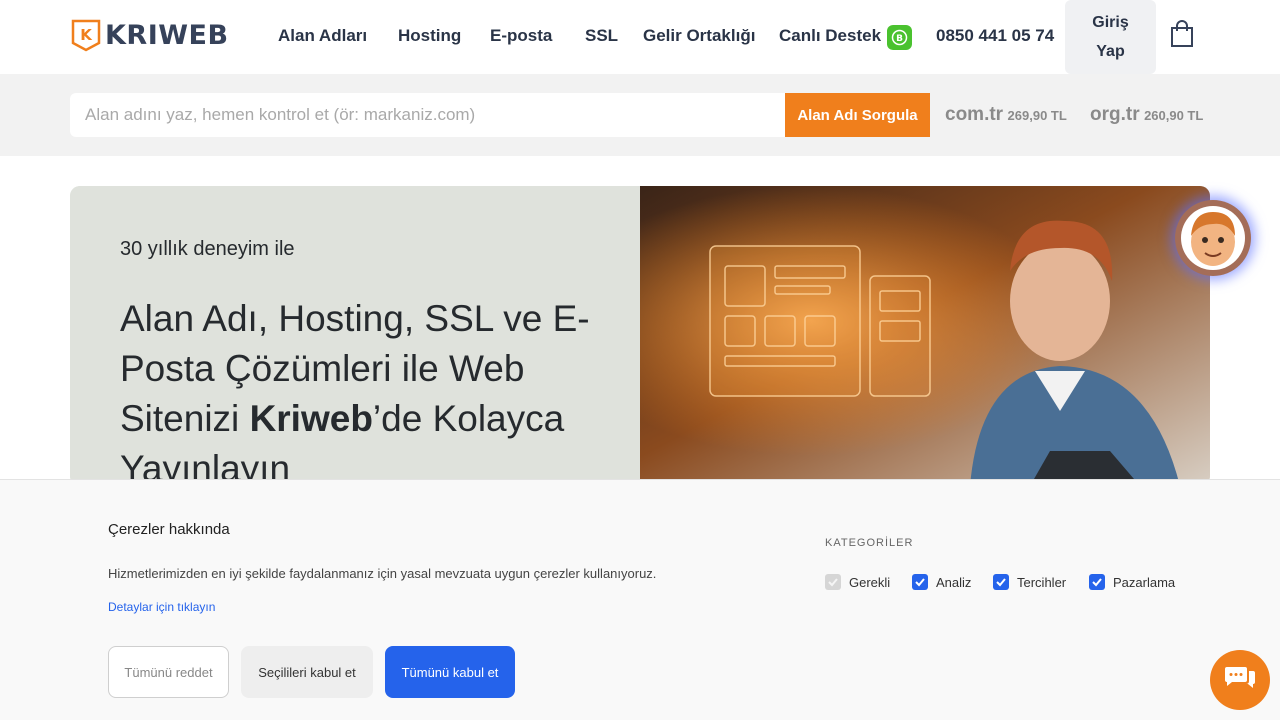 This screenshot has height=720, width=1280. I want to click on tld-price-orgtr: org.tr 260,90 TL, so click(1146, 115).